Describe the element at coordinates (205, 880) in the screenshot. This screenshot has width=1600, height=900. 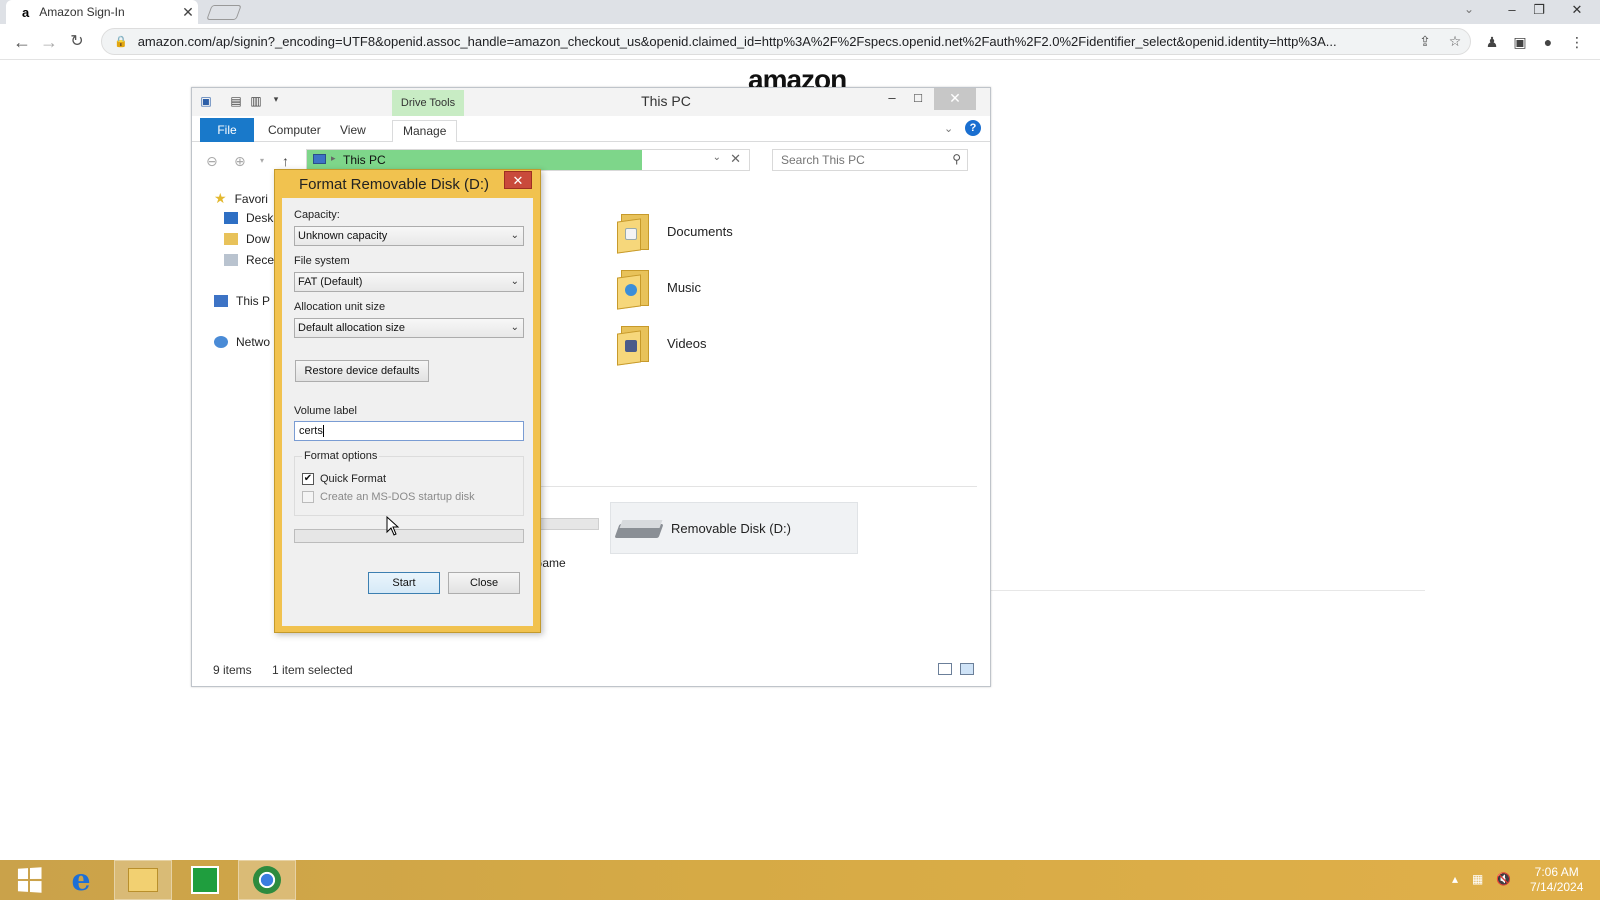
I see `taskbar-store` at that location.